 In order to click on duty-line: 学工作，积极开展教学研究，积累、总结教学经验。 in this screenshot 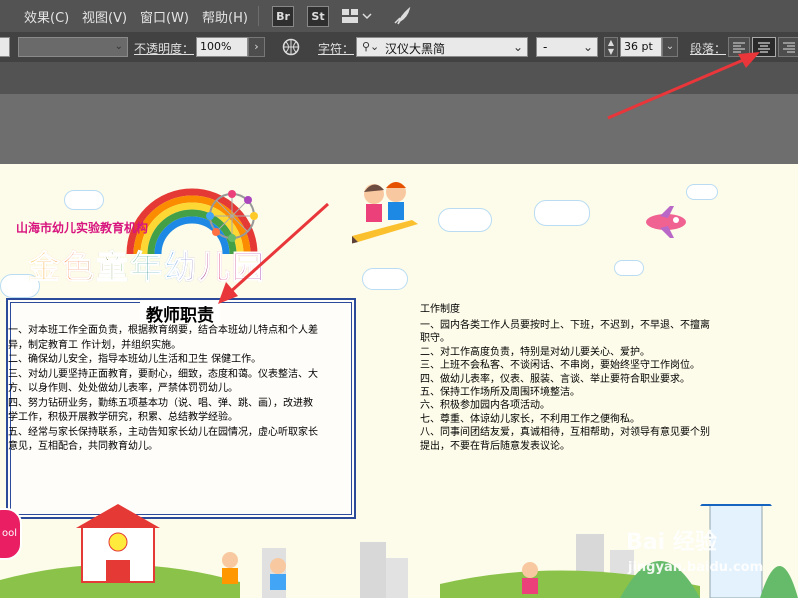, I will do `click(123, 417)`.